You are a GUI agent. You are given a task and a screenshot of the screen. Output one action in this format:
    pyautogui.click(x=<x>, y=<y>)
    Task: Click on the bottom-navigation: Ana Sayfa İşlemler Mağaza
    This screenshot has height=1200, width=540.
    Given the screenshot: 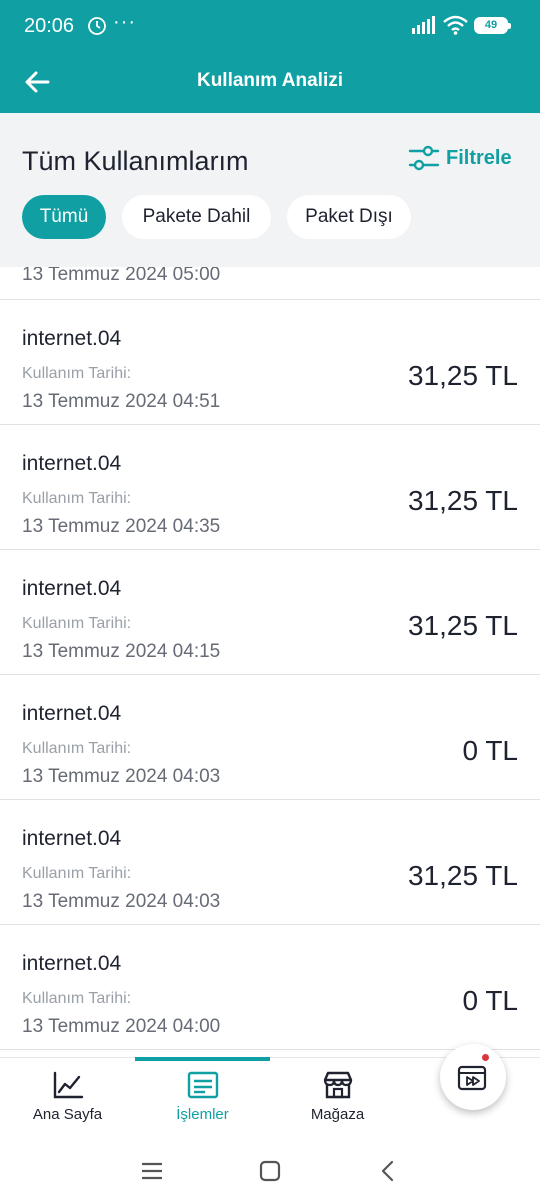 What is the action you would take?
    pyautogui.click(x=270, y=1093)
    